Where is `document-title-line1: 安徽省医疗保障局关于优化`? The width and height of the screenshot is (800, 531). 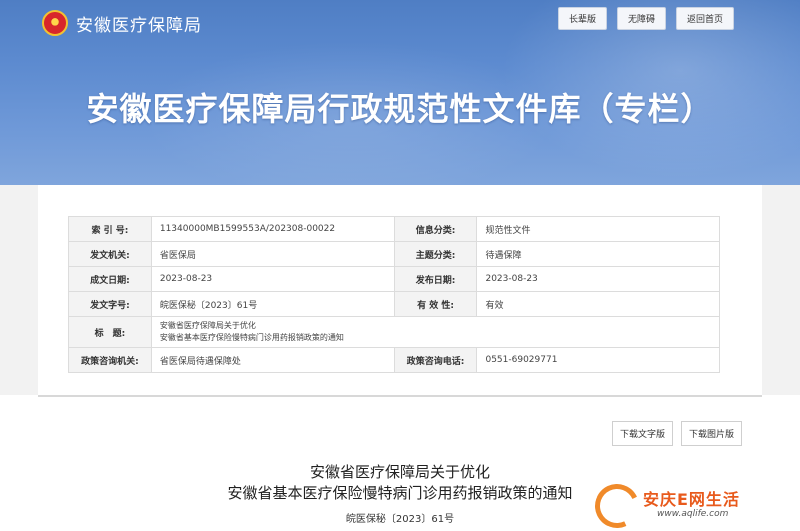 document-title-line1: 安徽省医疗保障局关于优化 is located at coordinates (399, 472).